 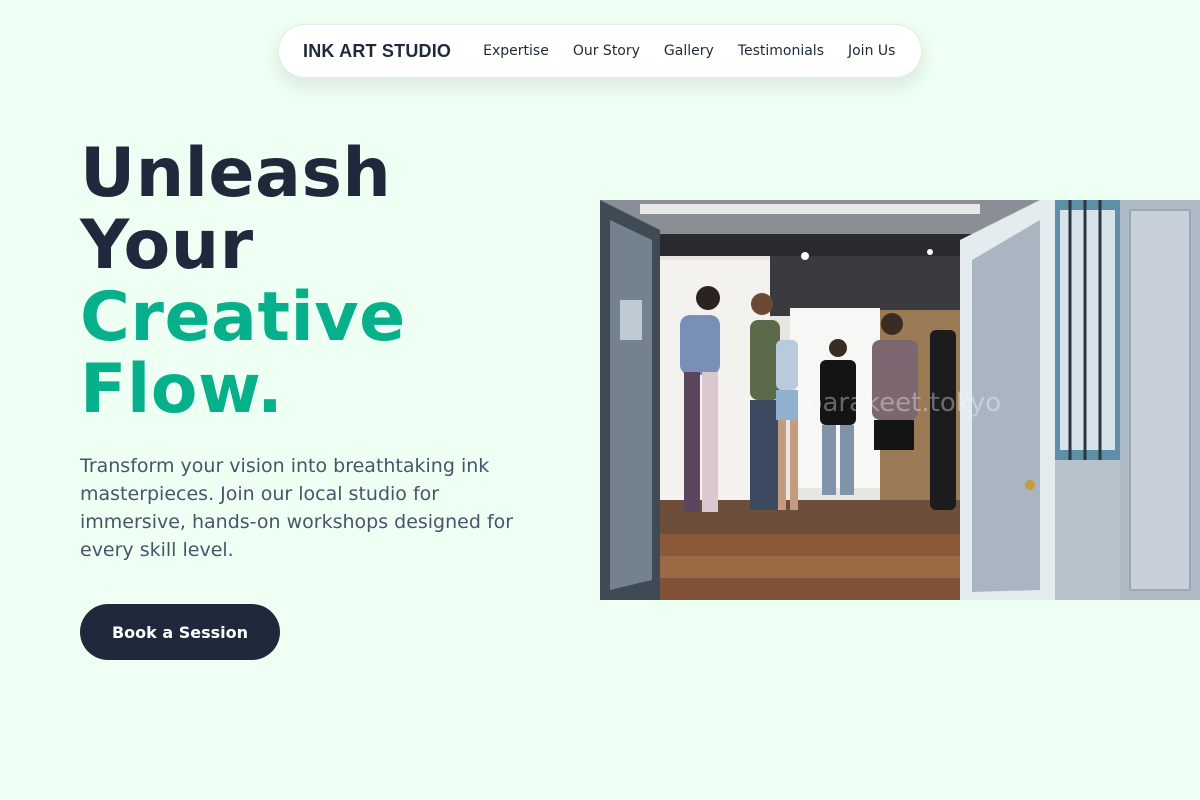 I want to click on book-session-button: Book a Session, so click(x=180, y=632).